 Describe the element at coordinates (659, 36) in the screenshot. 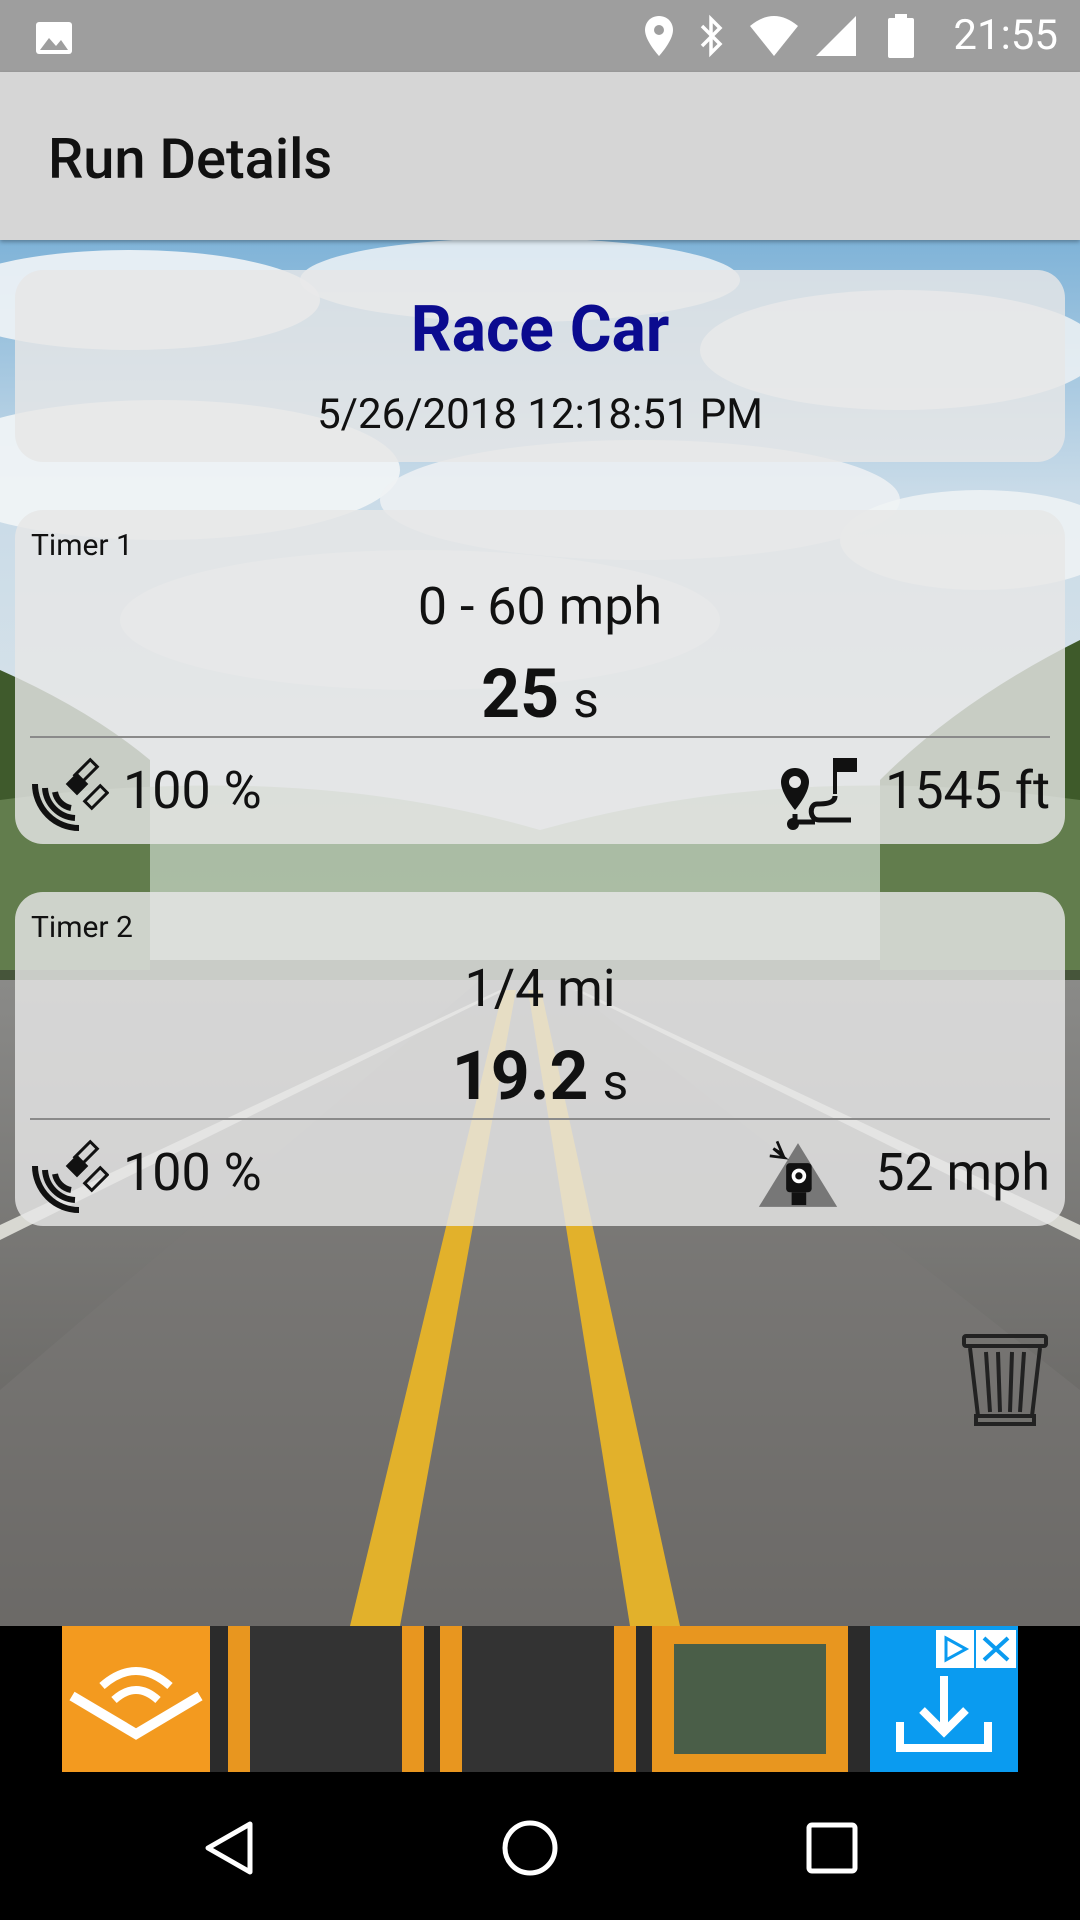

I see `location-icon` at that location.